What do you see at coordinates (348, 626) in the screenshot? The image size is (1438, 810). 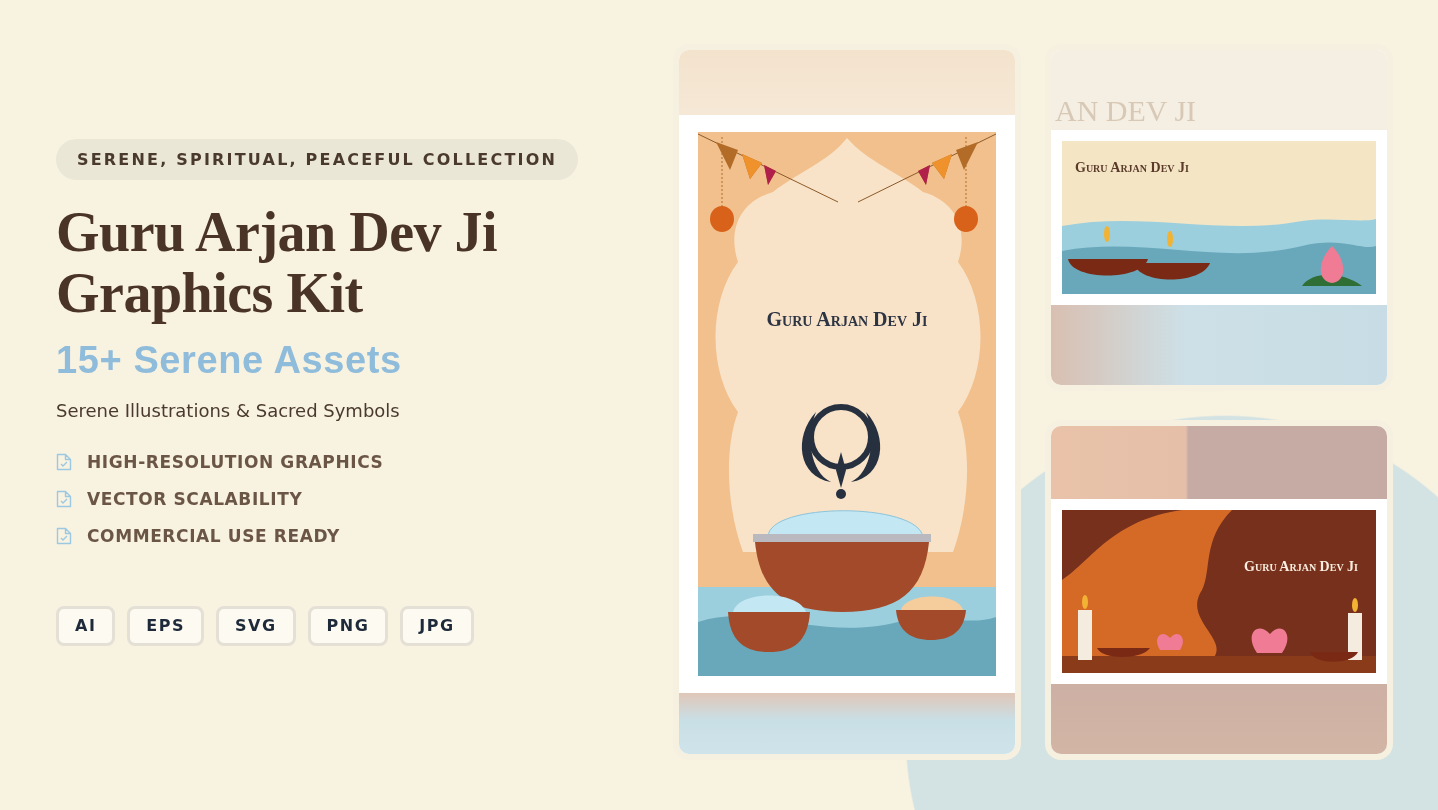 I see `format-badge: PNG` at bounding box center [348, 626].